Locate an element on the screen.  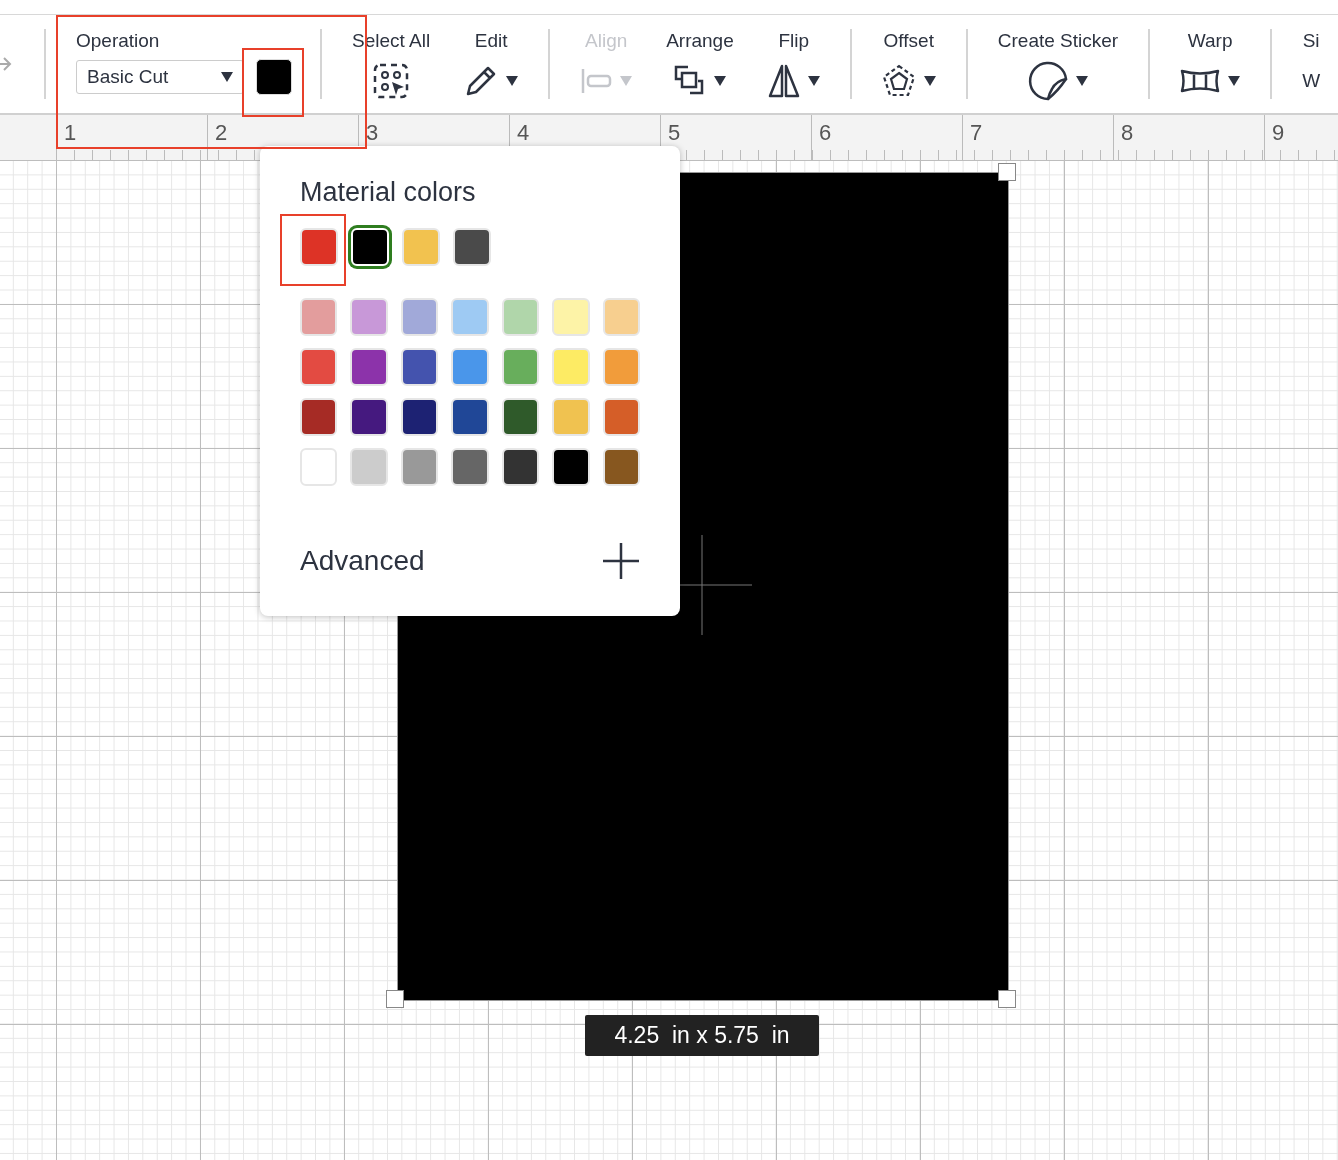
offset-button is located at coordinates (908, 81).